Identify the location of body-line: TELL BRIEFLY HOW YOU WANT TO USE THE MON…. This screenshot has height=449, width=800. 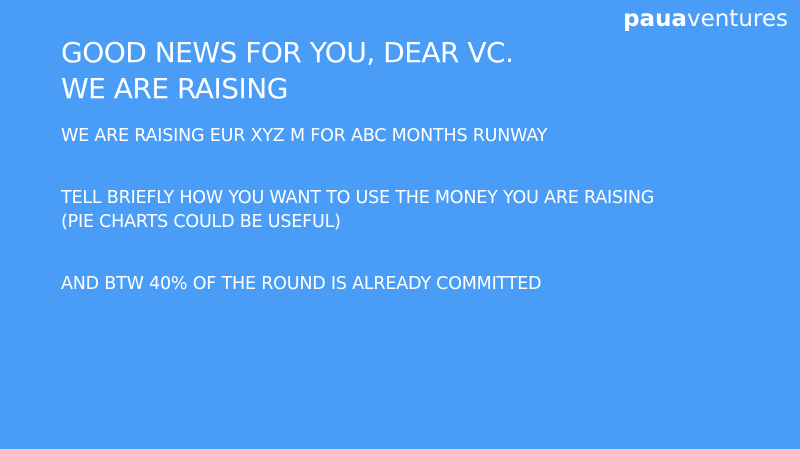
(358, 198).